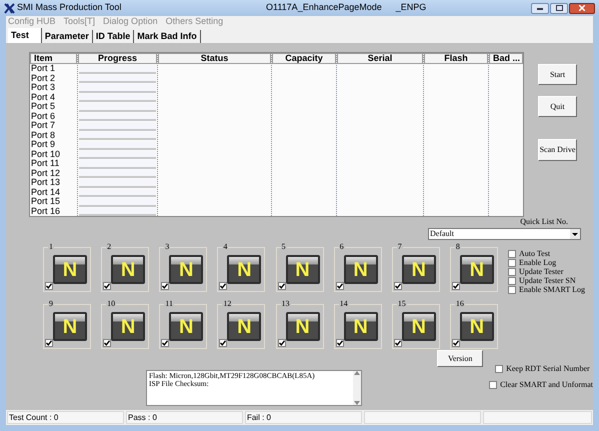 The image size is (599, 431). Describe the element at coordinates (109, 246) in the screenshot. I see `port-number: 2` at that location.